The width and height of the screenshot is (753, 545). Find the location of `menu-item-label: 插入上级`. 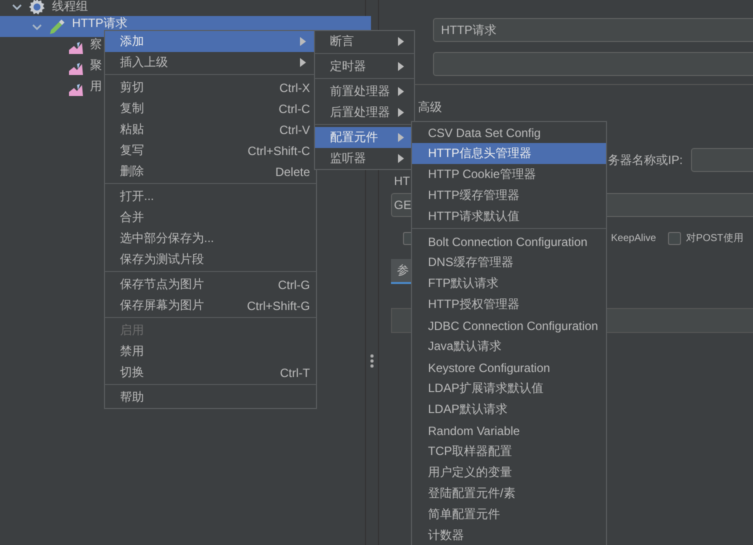

menu-item-label: 插入上级 is located at coordinates (144, 62).